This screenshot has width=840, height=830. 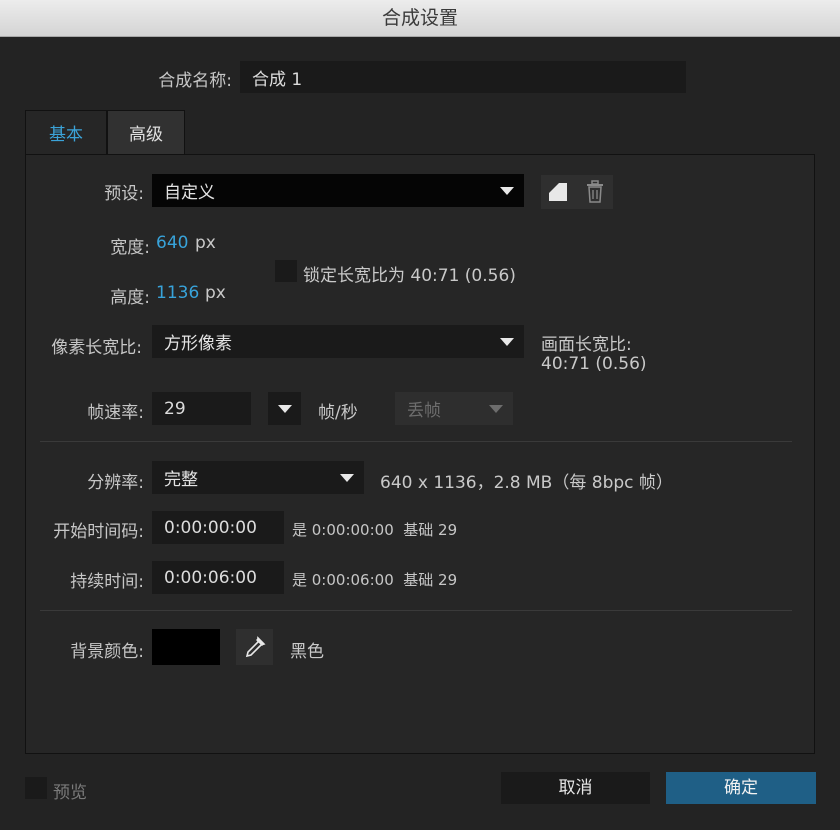 I want to click on frame-aspect-value: 40:71 (0.56), so click(x=594, y=364).